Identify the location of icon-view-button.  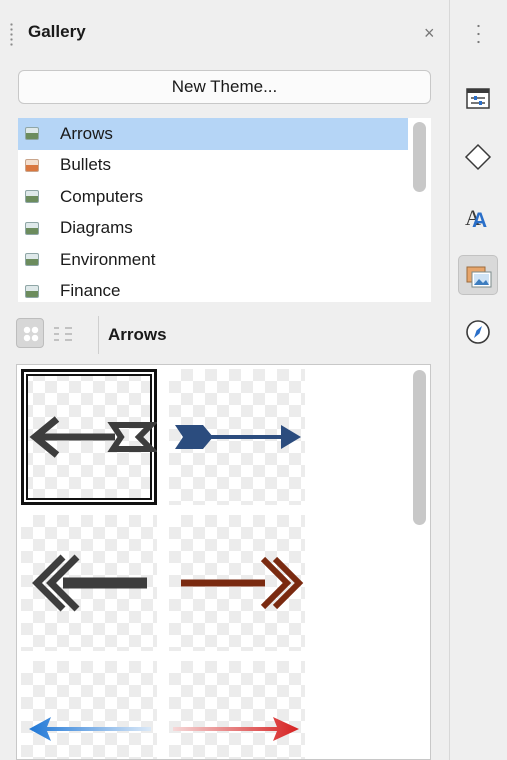
(30, 333).